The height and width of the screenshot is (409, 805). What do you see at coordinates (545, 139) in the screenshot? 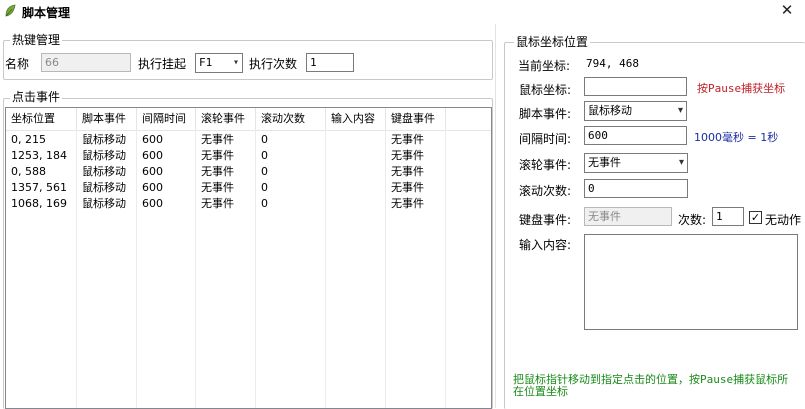
I see `interval-label: 间隔时间:` at bounding box center [545, 139].